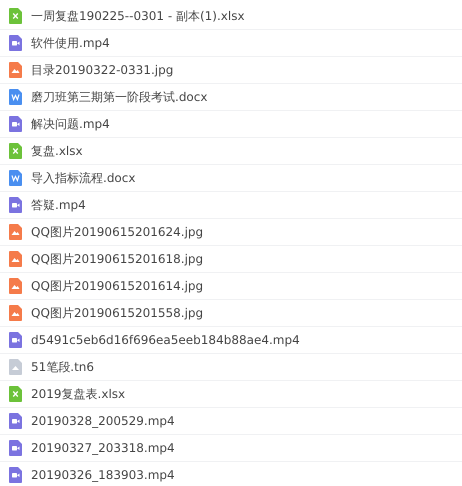 This screenshot has width=462, height=486. I want to click on file-name: 20190328_200529.mp4, so click(103, 421).